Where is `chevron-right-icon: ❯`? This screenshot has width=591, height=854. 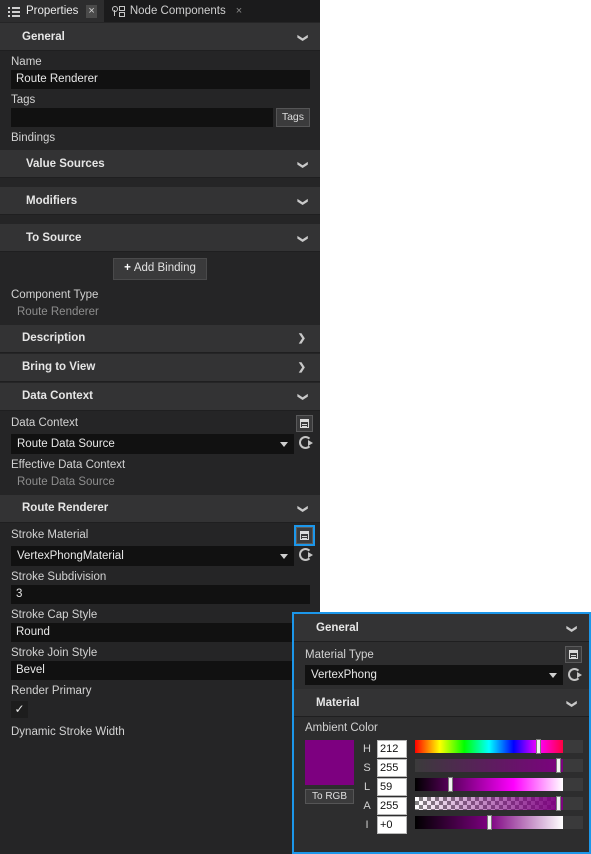
chevron-right-icon: ❯ is located at coordinates (301, 368).